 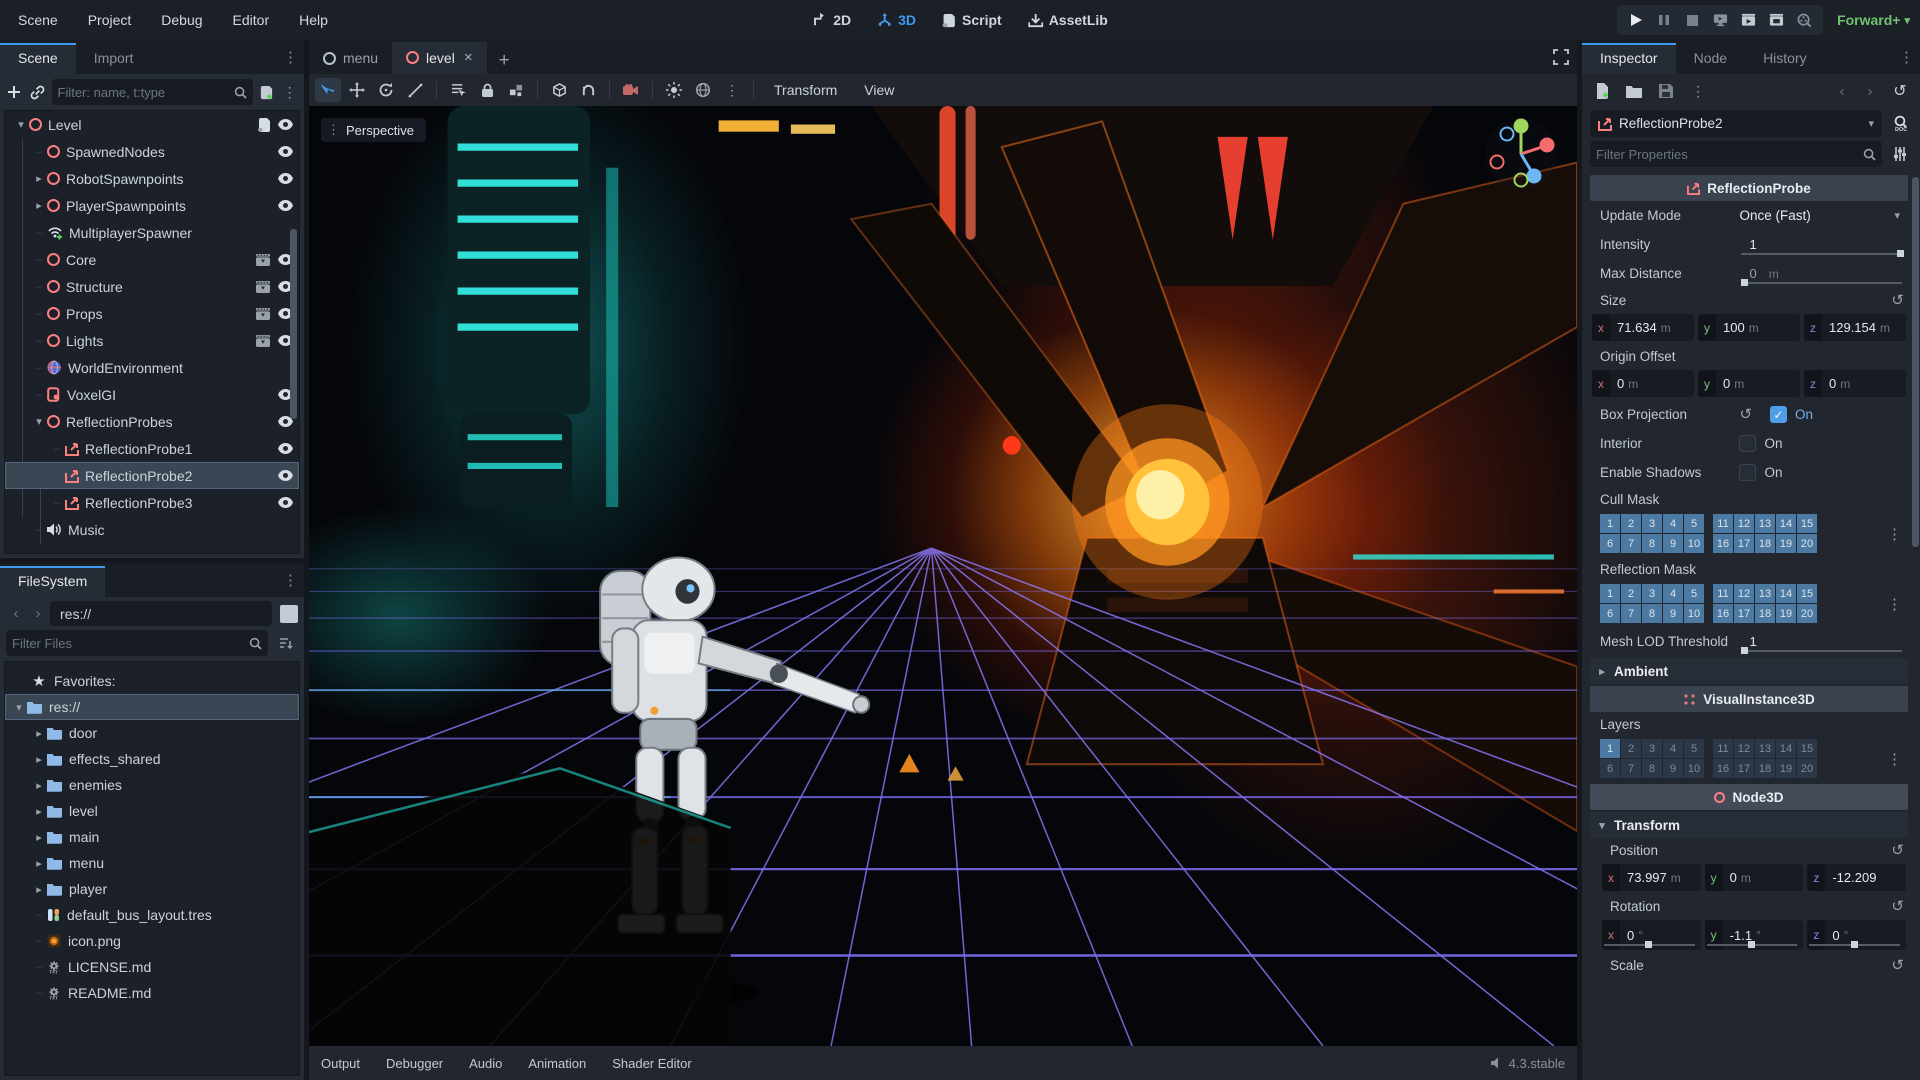 I want to click on filesystem-filter-input, so click(x=130, y=643).